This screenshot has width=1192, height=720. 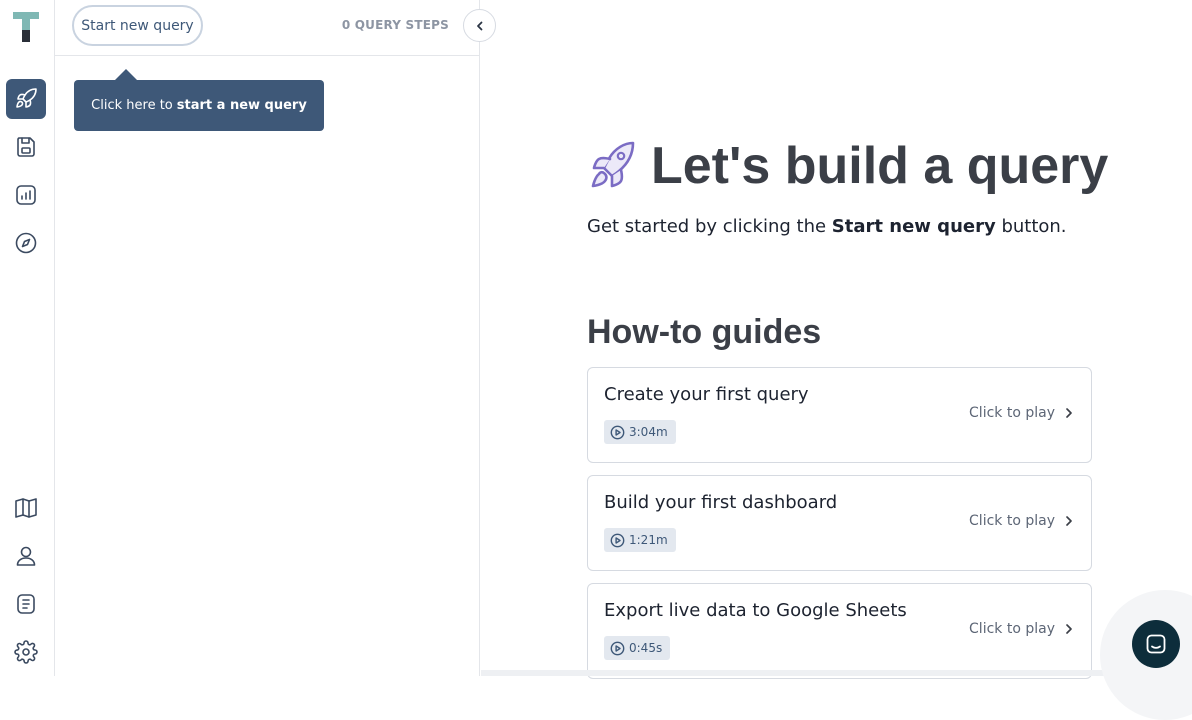 I want to click on compass-icon, so click(x=26, y=243).